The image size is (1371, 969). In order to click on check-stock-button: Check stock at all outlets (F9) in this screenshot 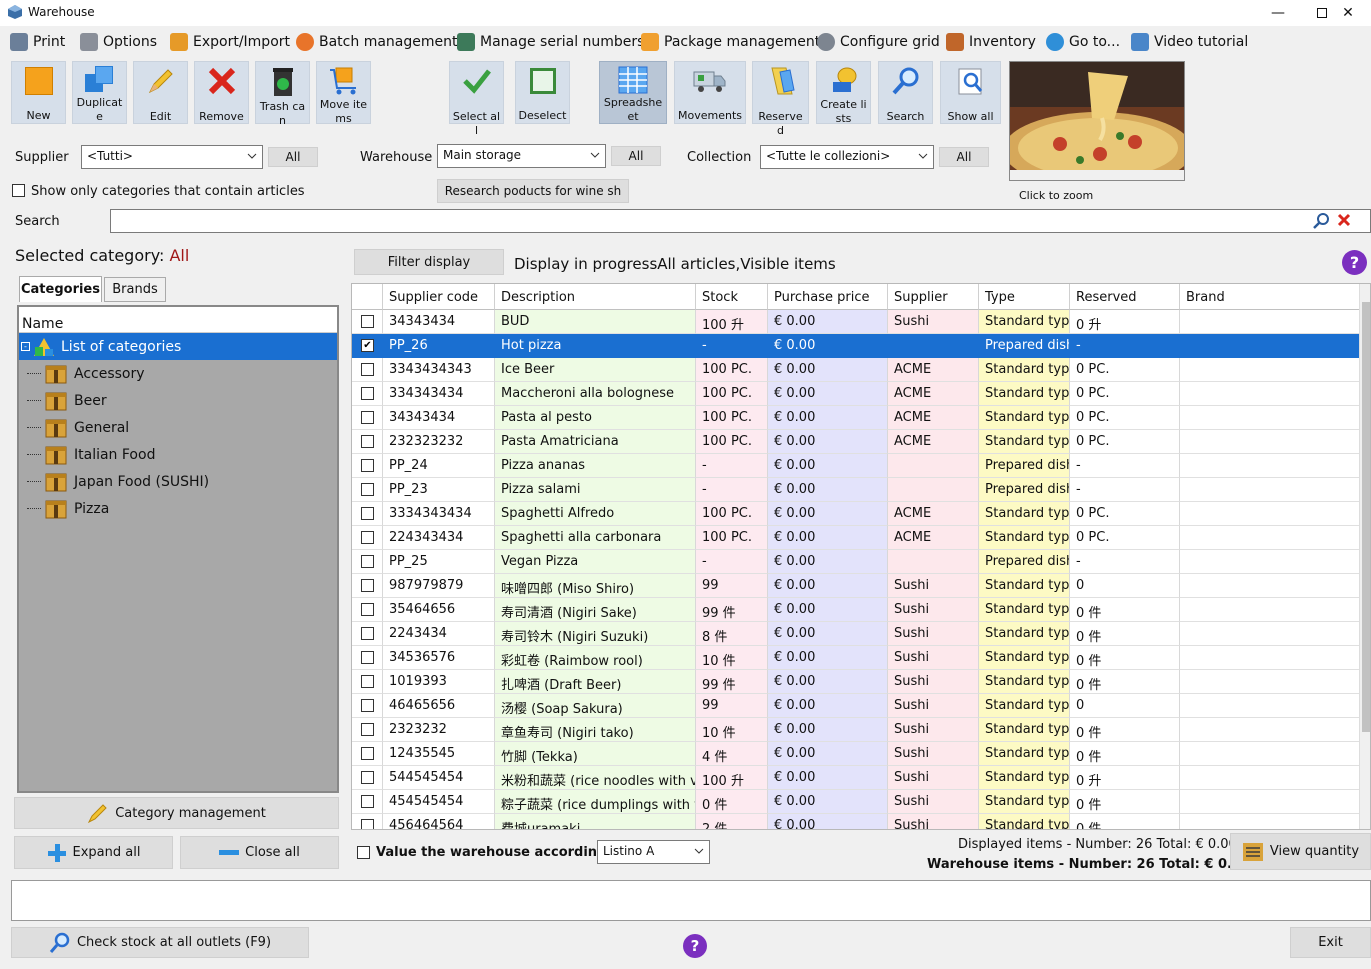, I will do `click(160, 942)`.